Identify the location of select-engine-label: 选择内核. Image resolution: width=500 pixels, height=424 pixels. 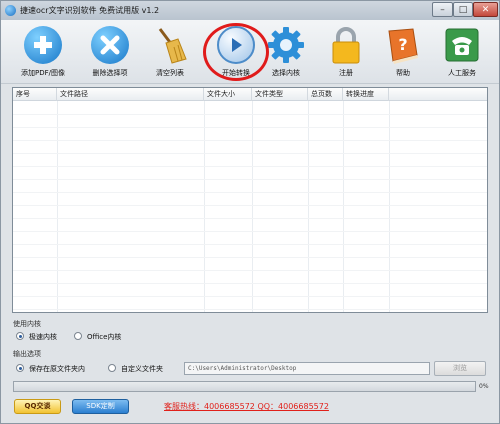
(286, 73).